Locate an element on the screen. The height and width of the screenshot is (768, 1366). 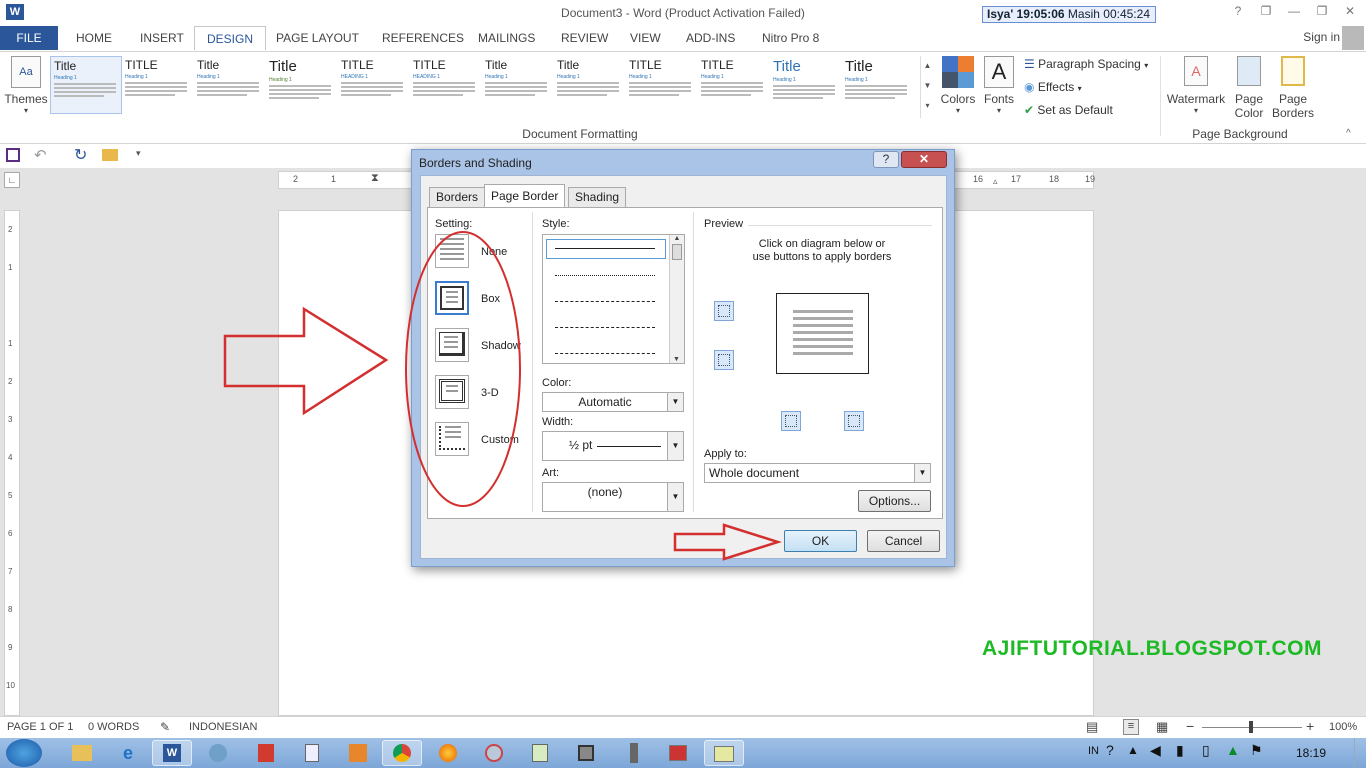
user-avatar-icon is located at coordinates (1353, 38).